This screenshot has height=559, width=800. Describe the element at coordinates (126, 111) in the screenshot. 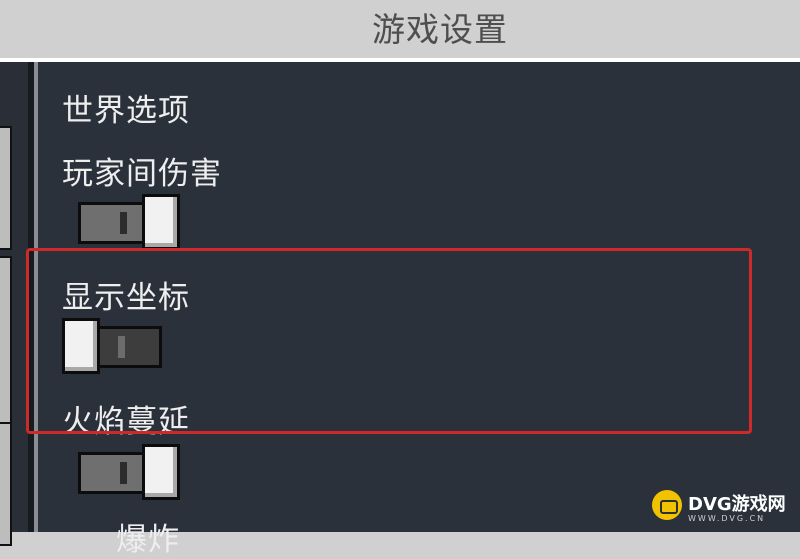

I see `section-heading: 世界选项` at that location.